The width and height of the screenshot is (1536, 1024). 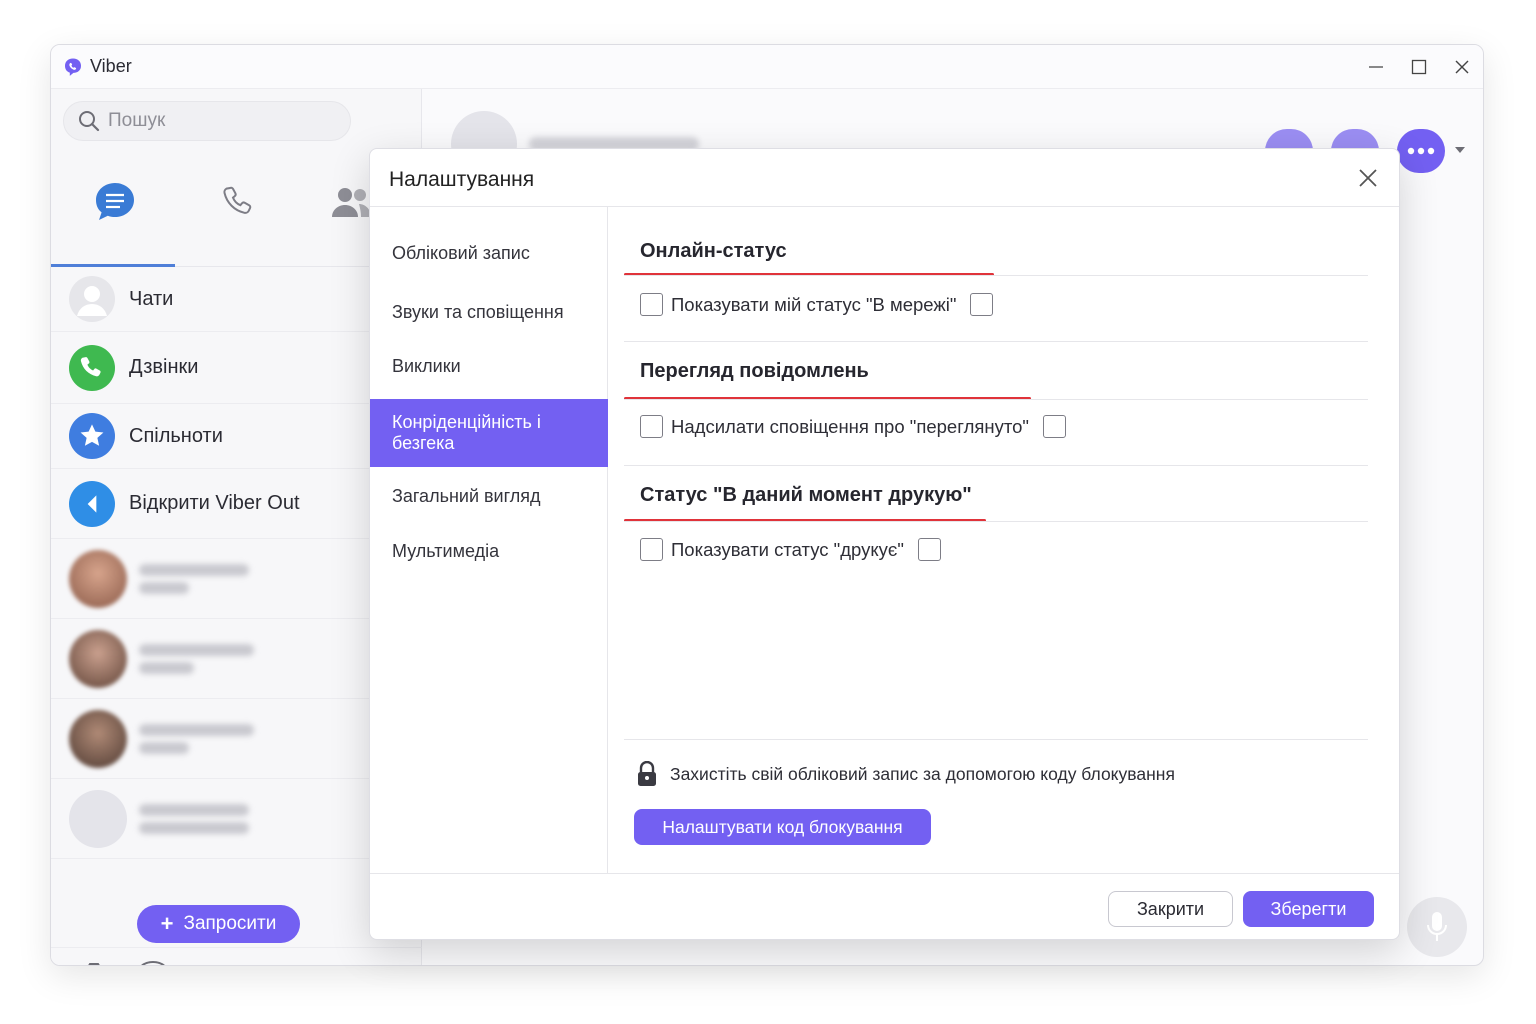 I want to click on tab-calls, so click(x=239, y=202).